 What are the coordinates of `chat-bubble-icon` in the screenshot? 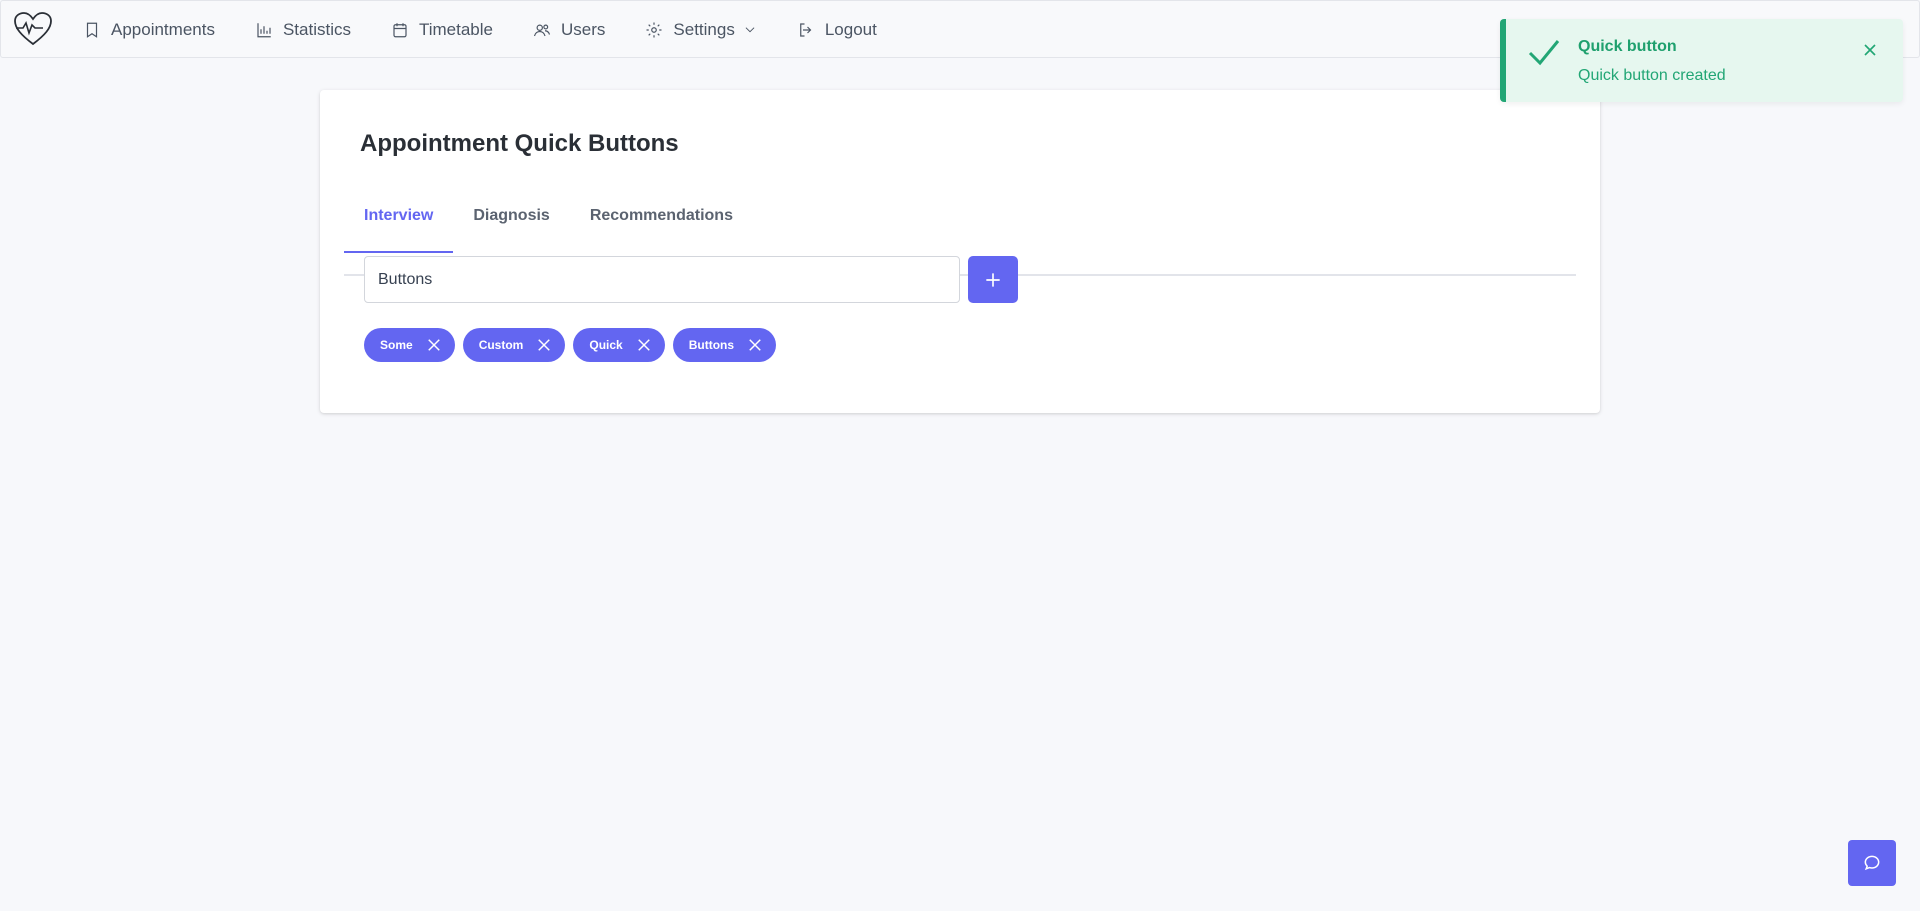 It's located at (1872, 863).